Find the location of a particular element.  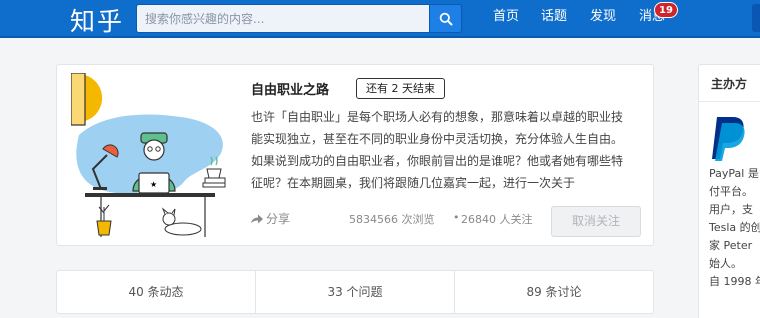

search-icon is located at coordinates (445, 18).